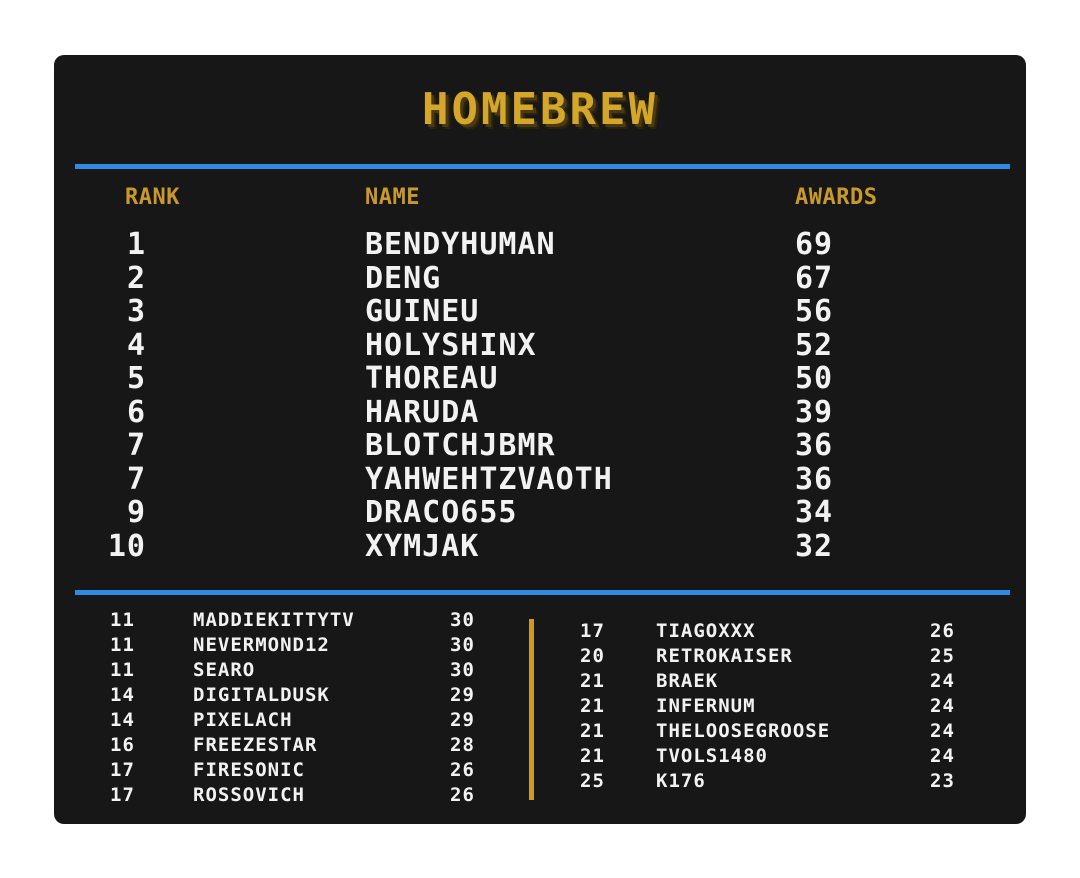  I want to click on top-row: 1 BENDYHUMAN 69, so click(540, 245).